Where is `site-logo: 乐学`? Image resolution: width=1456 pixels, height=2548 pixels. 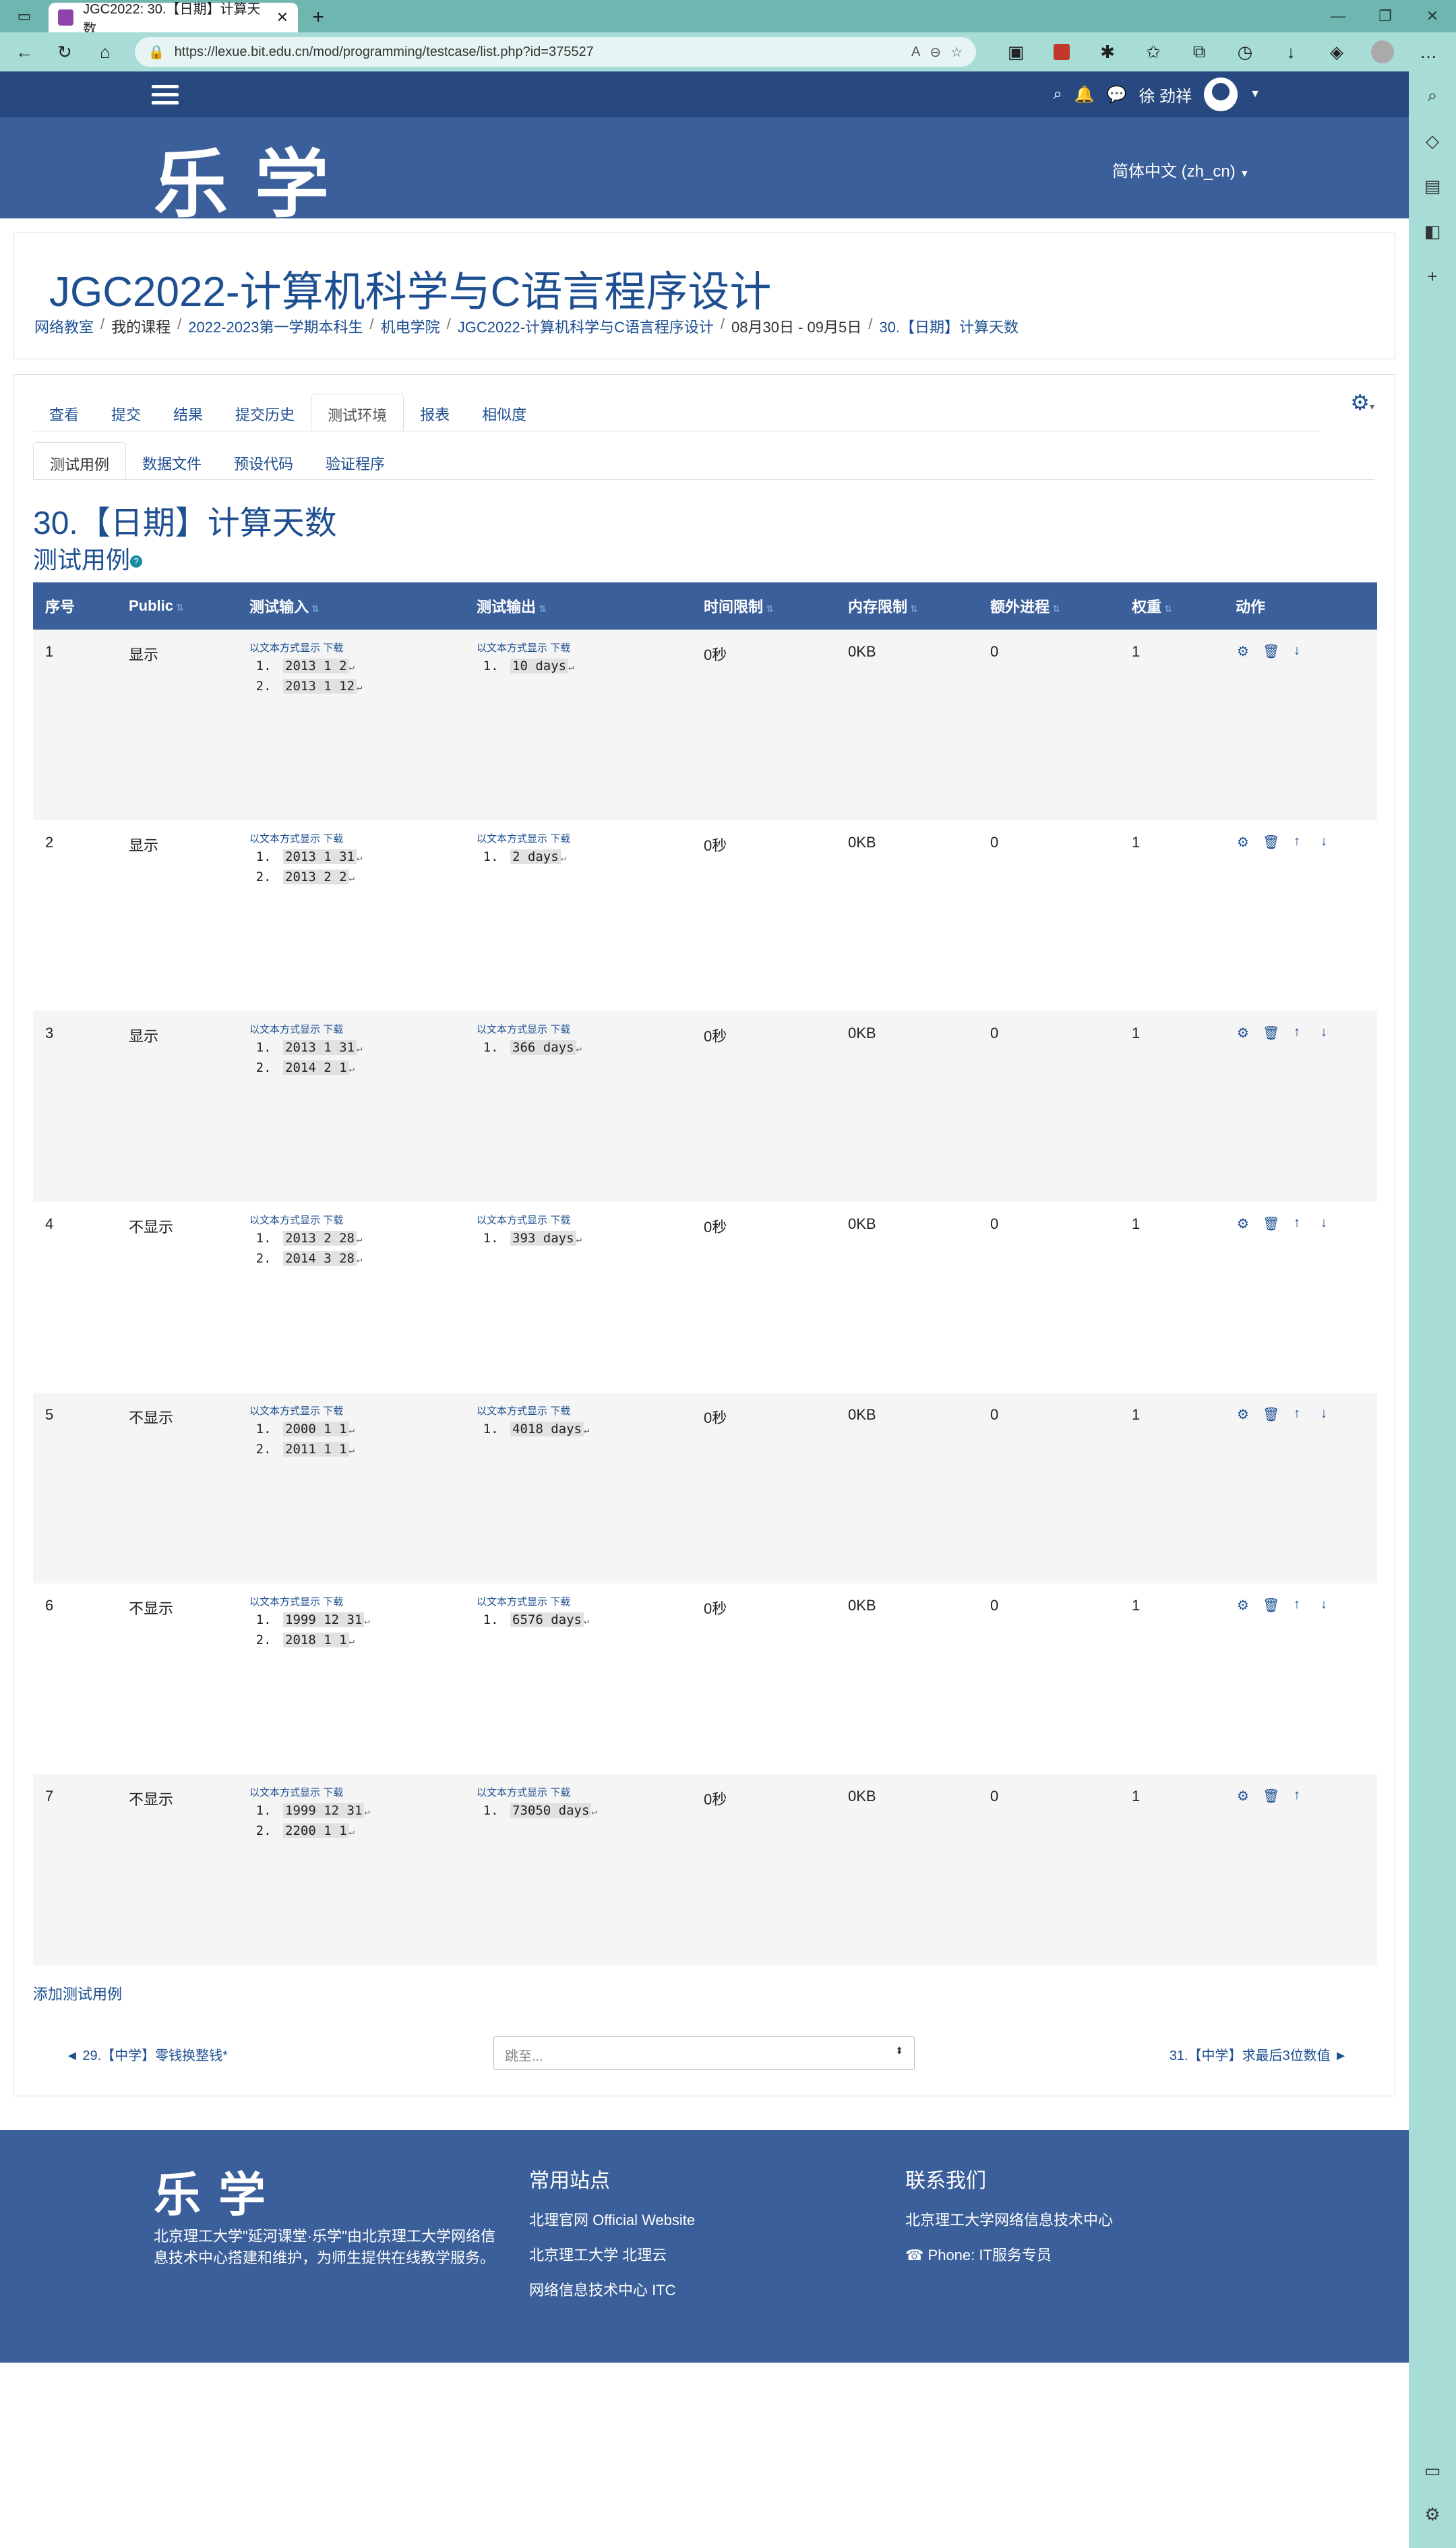
site-logo: 乐学 is located at coordinates (255, 178).